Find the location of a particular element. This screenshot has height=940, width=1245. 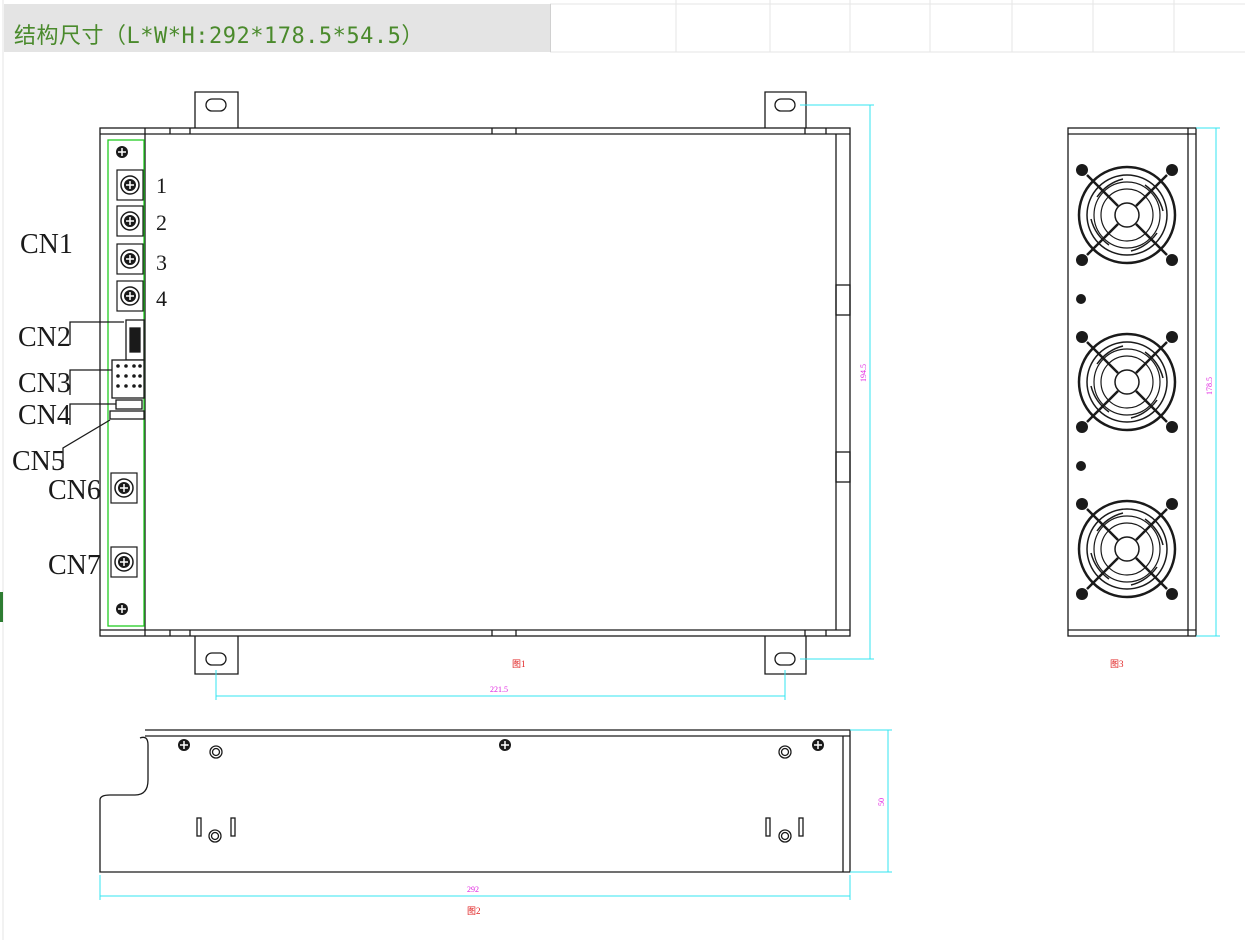

figure-1-label: 图1 is located at coordinates (519, 664).